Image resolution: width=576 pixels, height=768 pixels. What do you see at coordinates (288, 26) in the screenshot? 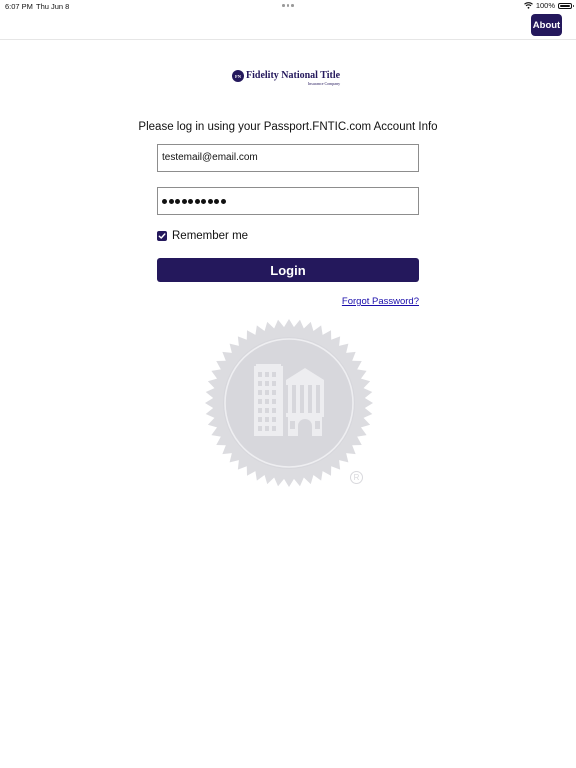
I see `nav-bar: About` at bounding box center [288, 26].